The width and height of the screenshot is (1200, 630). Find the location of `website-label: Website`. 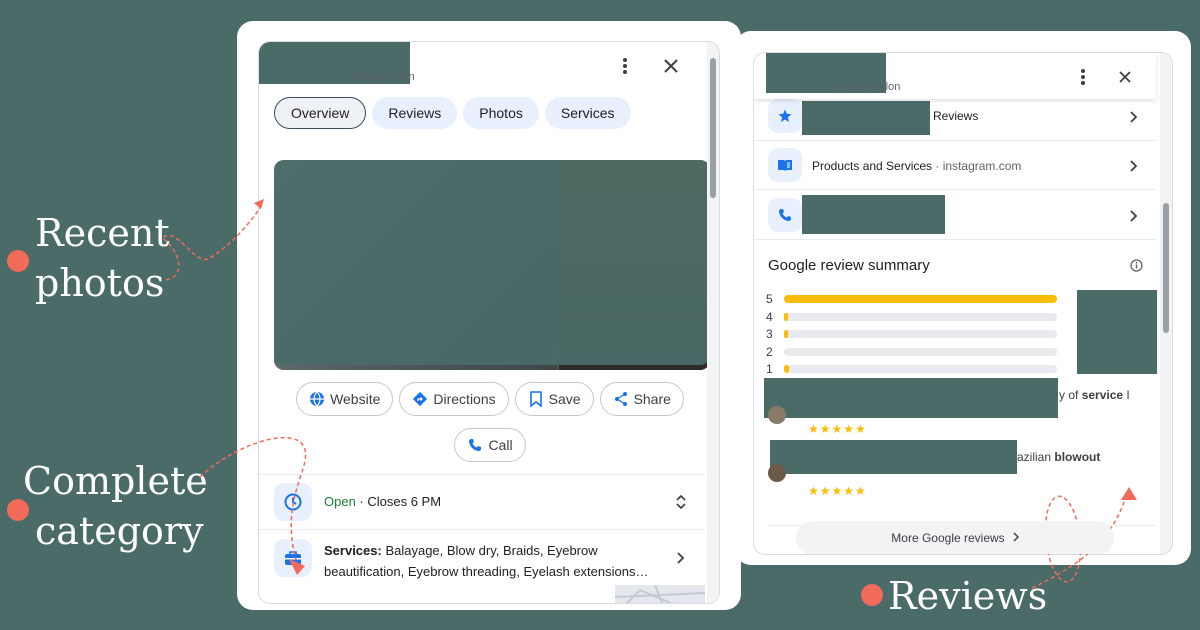

website-label: Website is located at coordinates (355, 399).